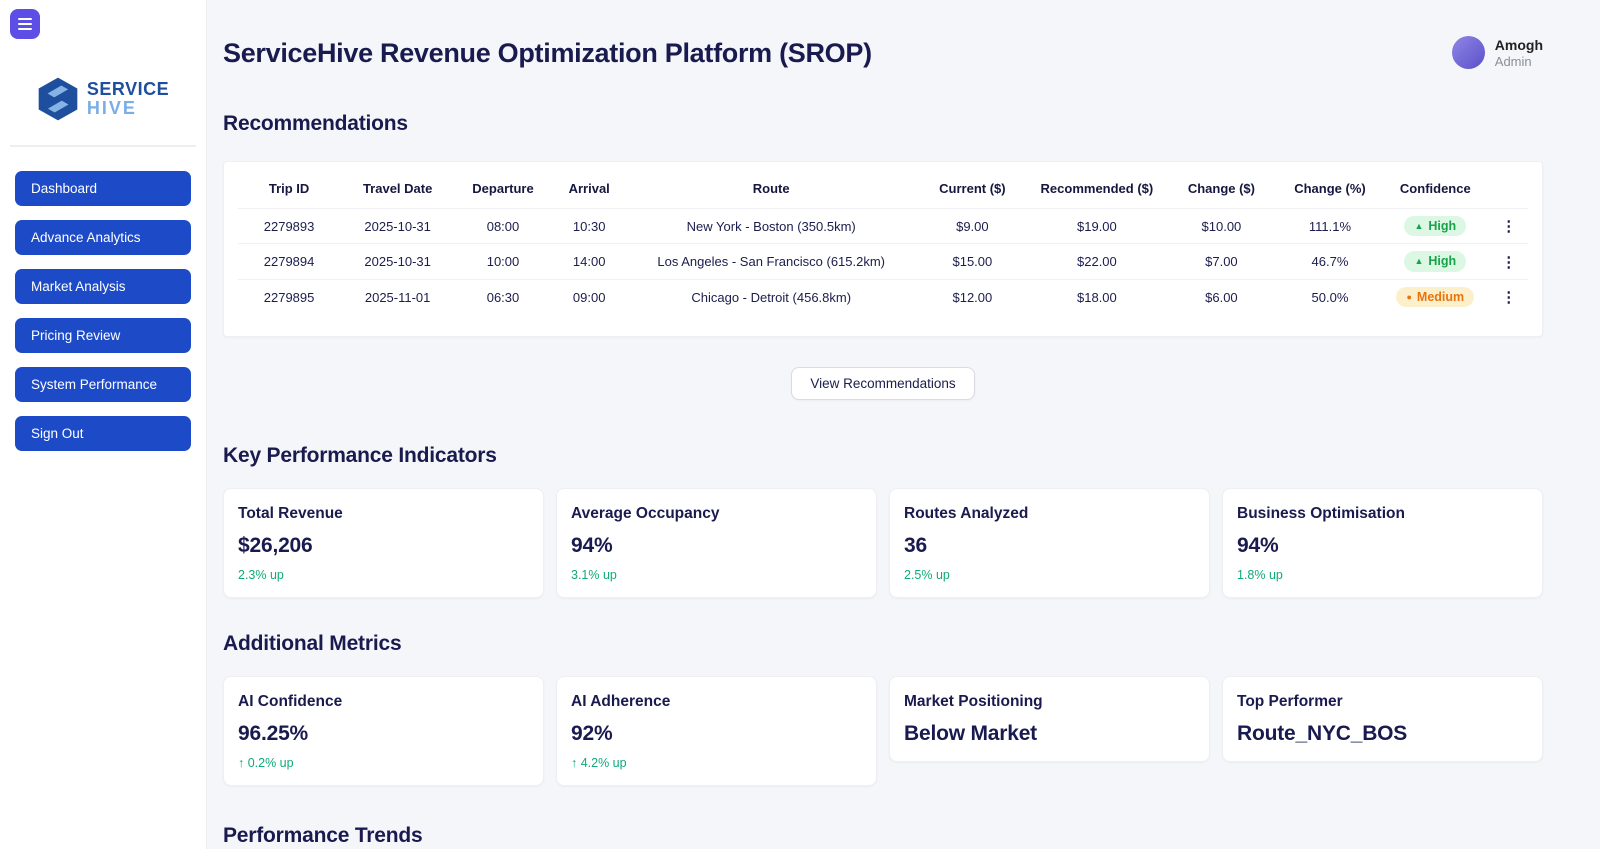 This screenshot has width=1600, height=849. What do you see at coordinates (1049, 543) in the screenshot?
I see `kpi-card-routes-analyzed: Routes Analyzed 36 2.5% up` at bounding box center [1049, 543].